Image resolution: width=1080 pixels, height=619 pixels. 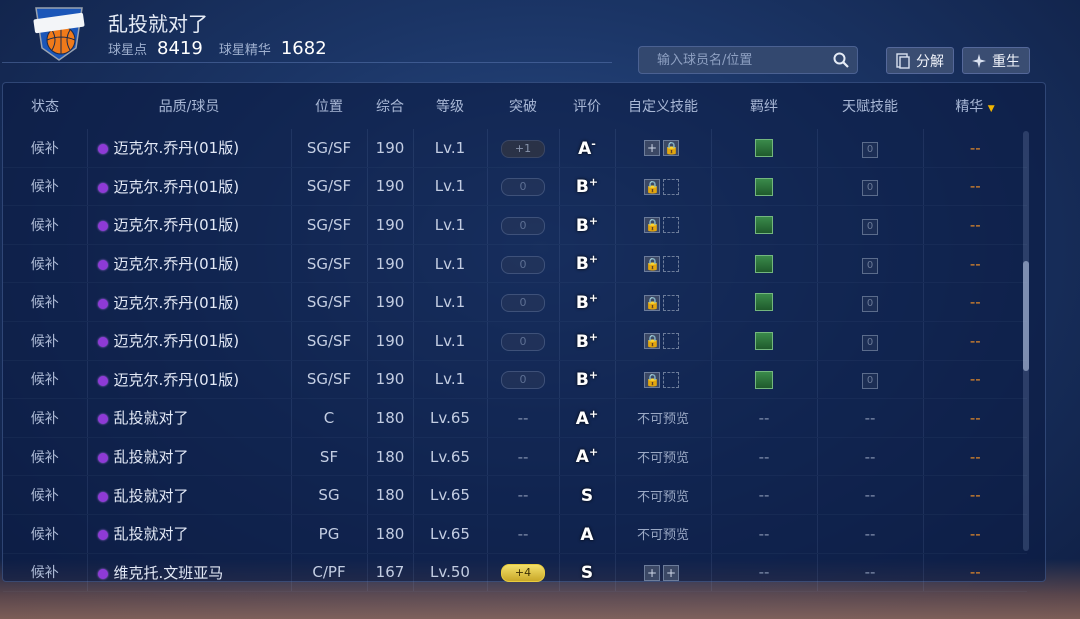 What do you see at coordinates (734, 60) in the screenshot?
I see `search-input` at bounding box center [734, 60].